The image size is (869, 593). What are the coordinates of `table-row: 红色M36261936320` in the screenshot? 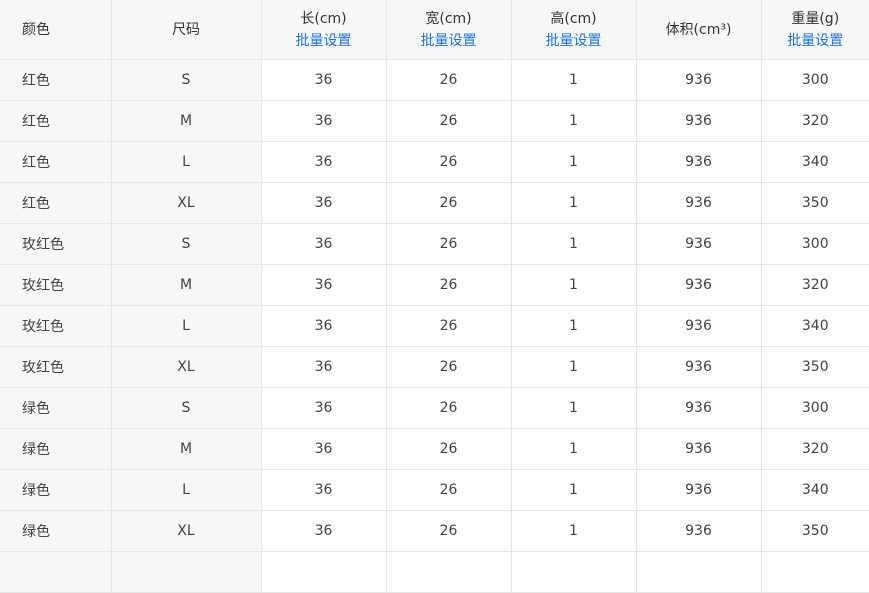 It's located at (434, 121).